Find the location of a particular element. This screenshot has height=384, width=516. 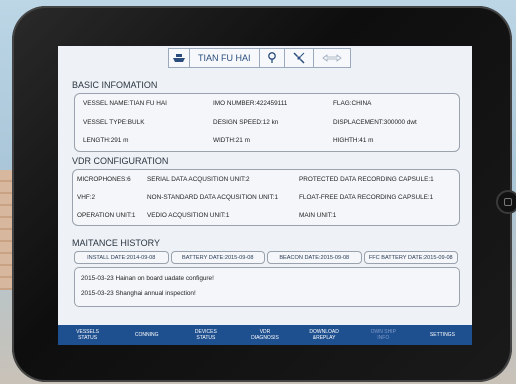

design-speed-field: DESIGN SPEED:12 kn is located at coordinates (246, 122).